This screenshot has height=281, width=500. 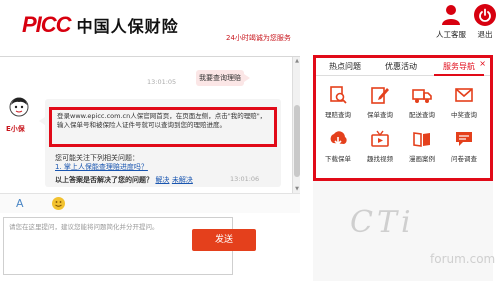 What do you see at coordinates (245, 179) in the screenshot?
I see `message-time: 13:01:06` at bounding box center [245, 179].